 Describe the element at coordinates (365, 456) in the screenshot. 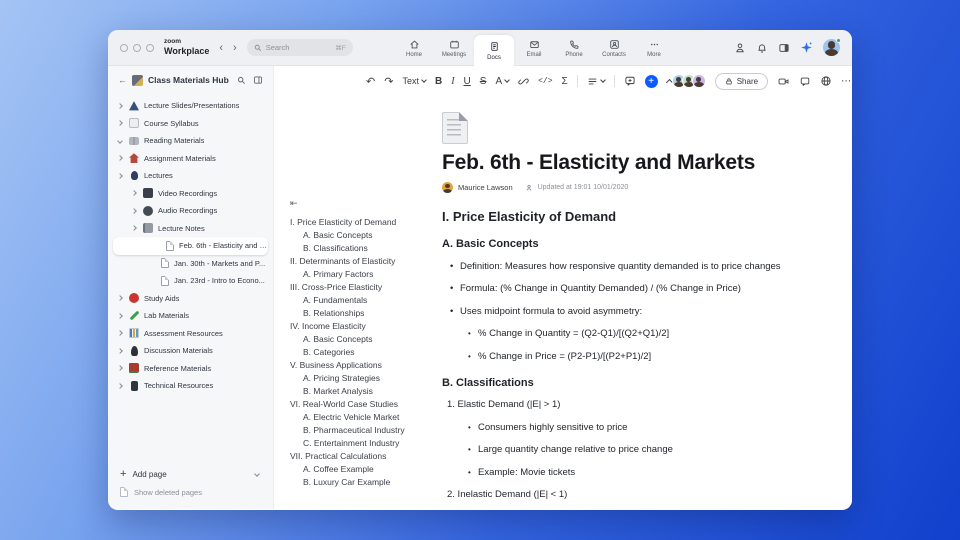

I see `outline-item-vii-practical-calculations: VII. Practical Calculations` at that location.